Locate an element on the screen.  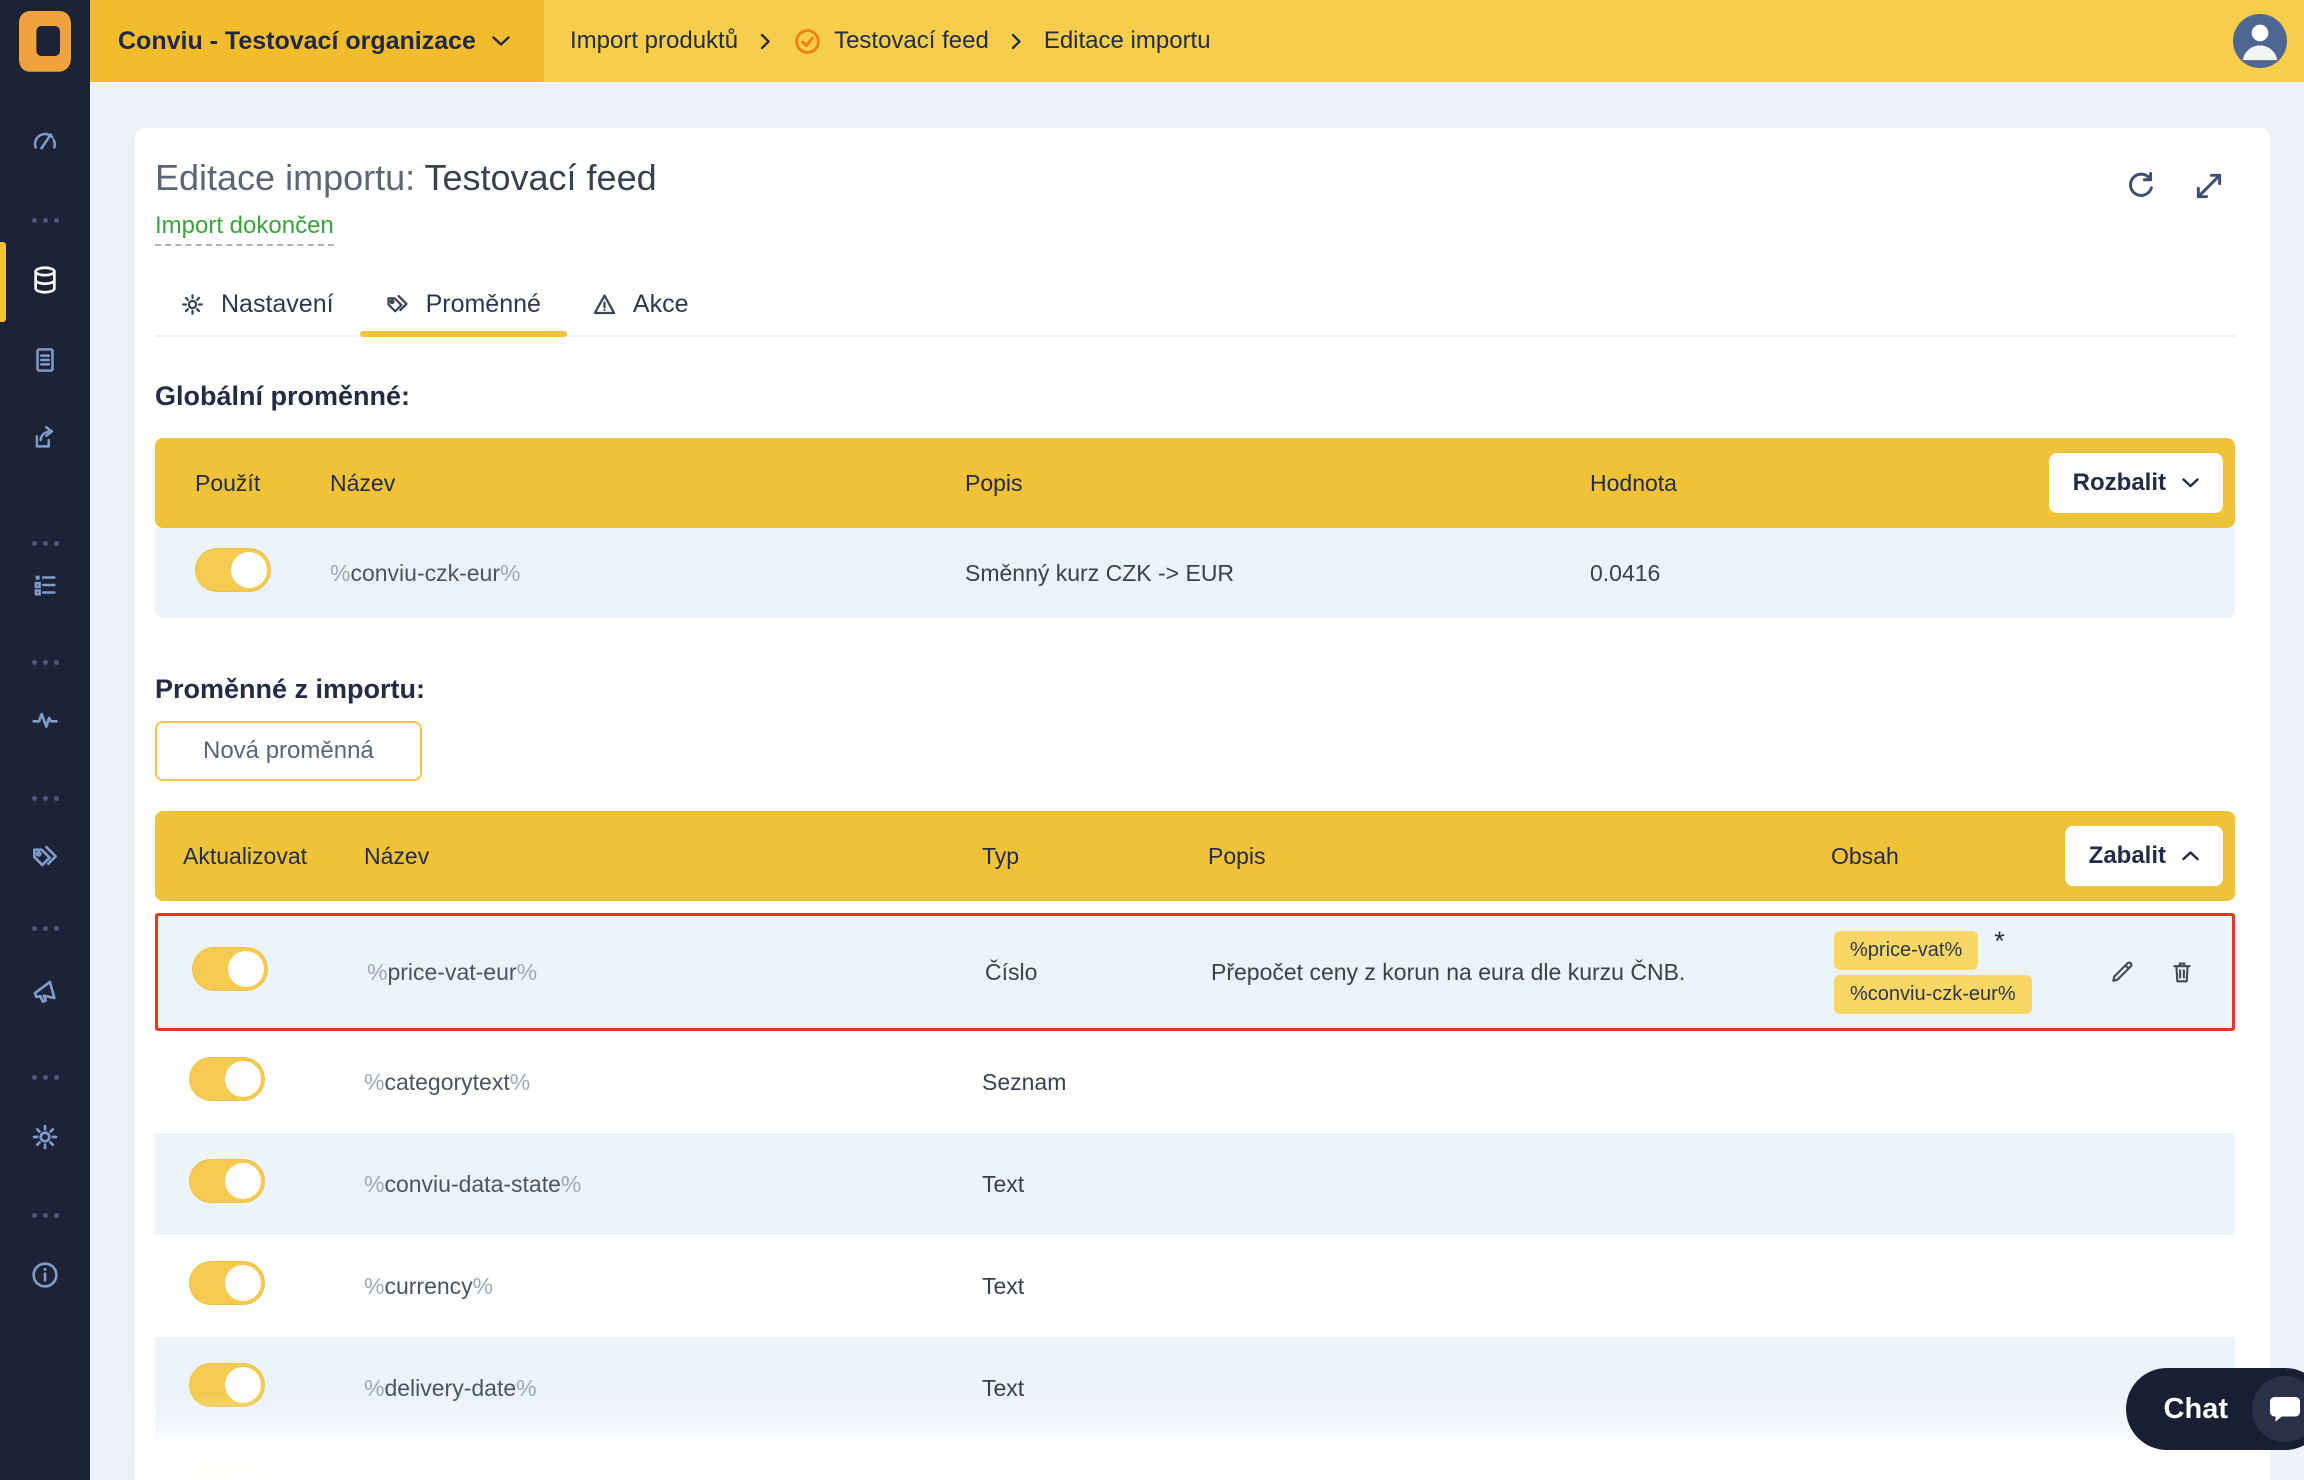
variable-name: %conviu-data-state% is located at coordinates (473, 1183).